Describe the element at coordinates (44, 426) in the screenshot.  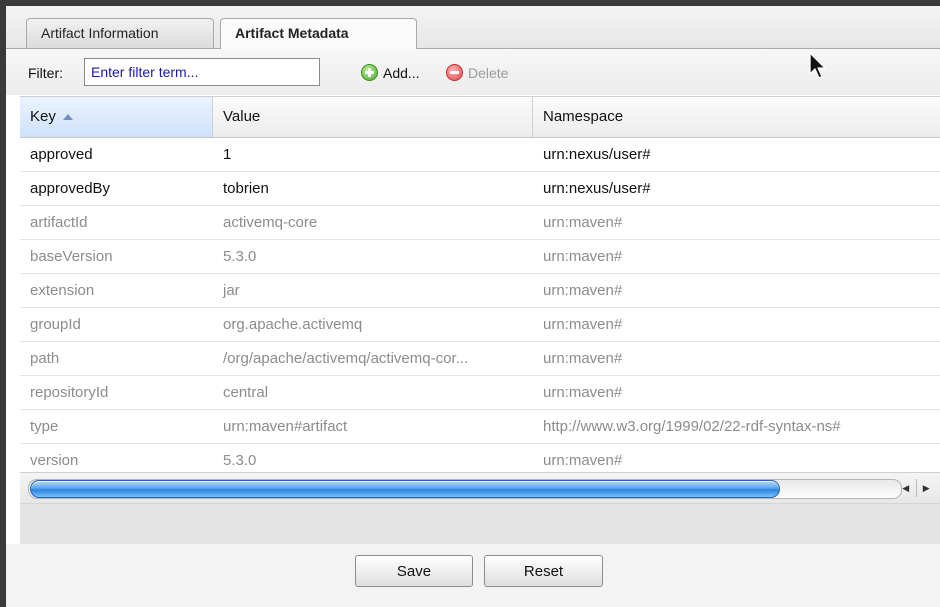
I see `cell-key: type` at that location.